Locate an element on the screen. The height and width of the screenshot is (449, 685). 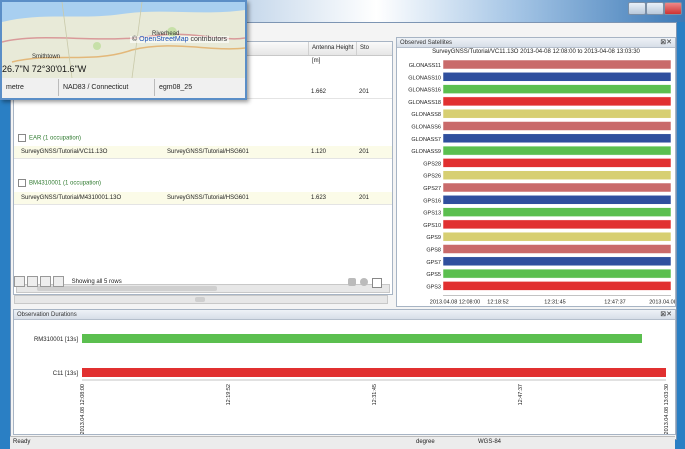
satellite-label: GLONASS11 is located at coordinates (425, 66).